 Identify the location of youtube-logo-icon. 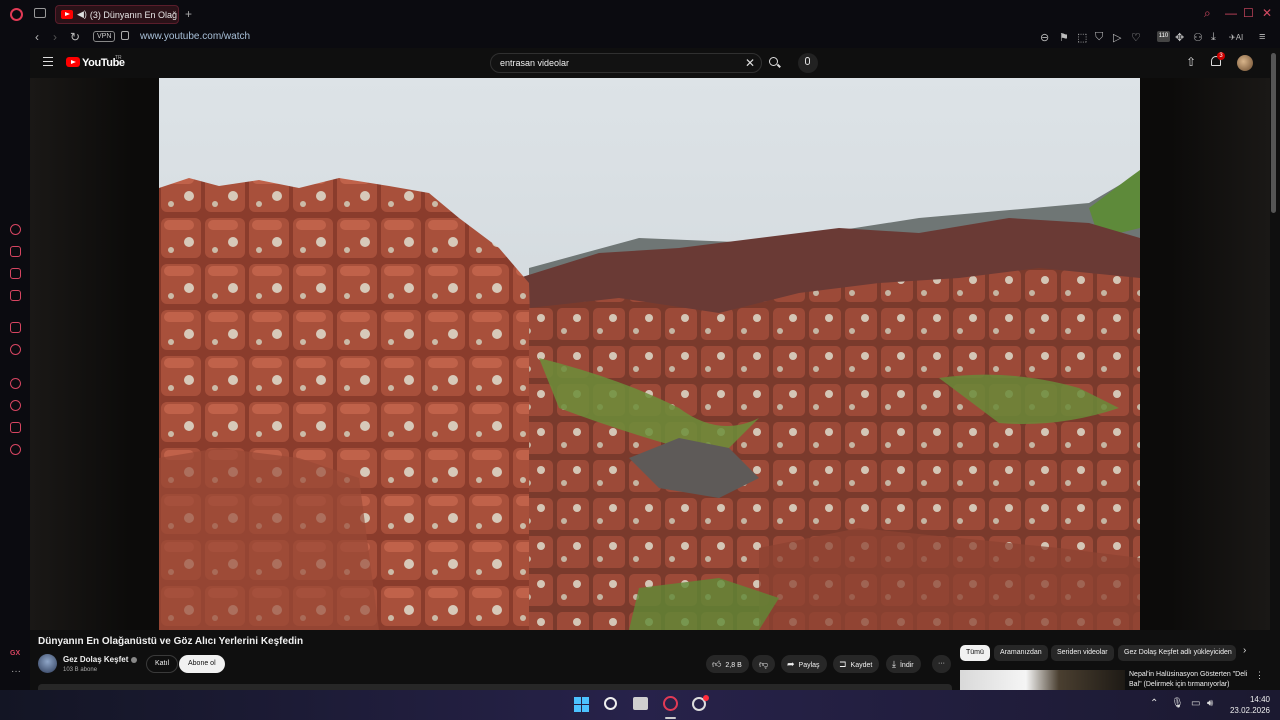
(73, 62).